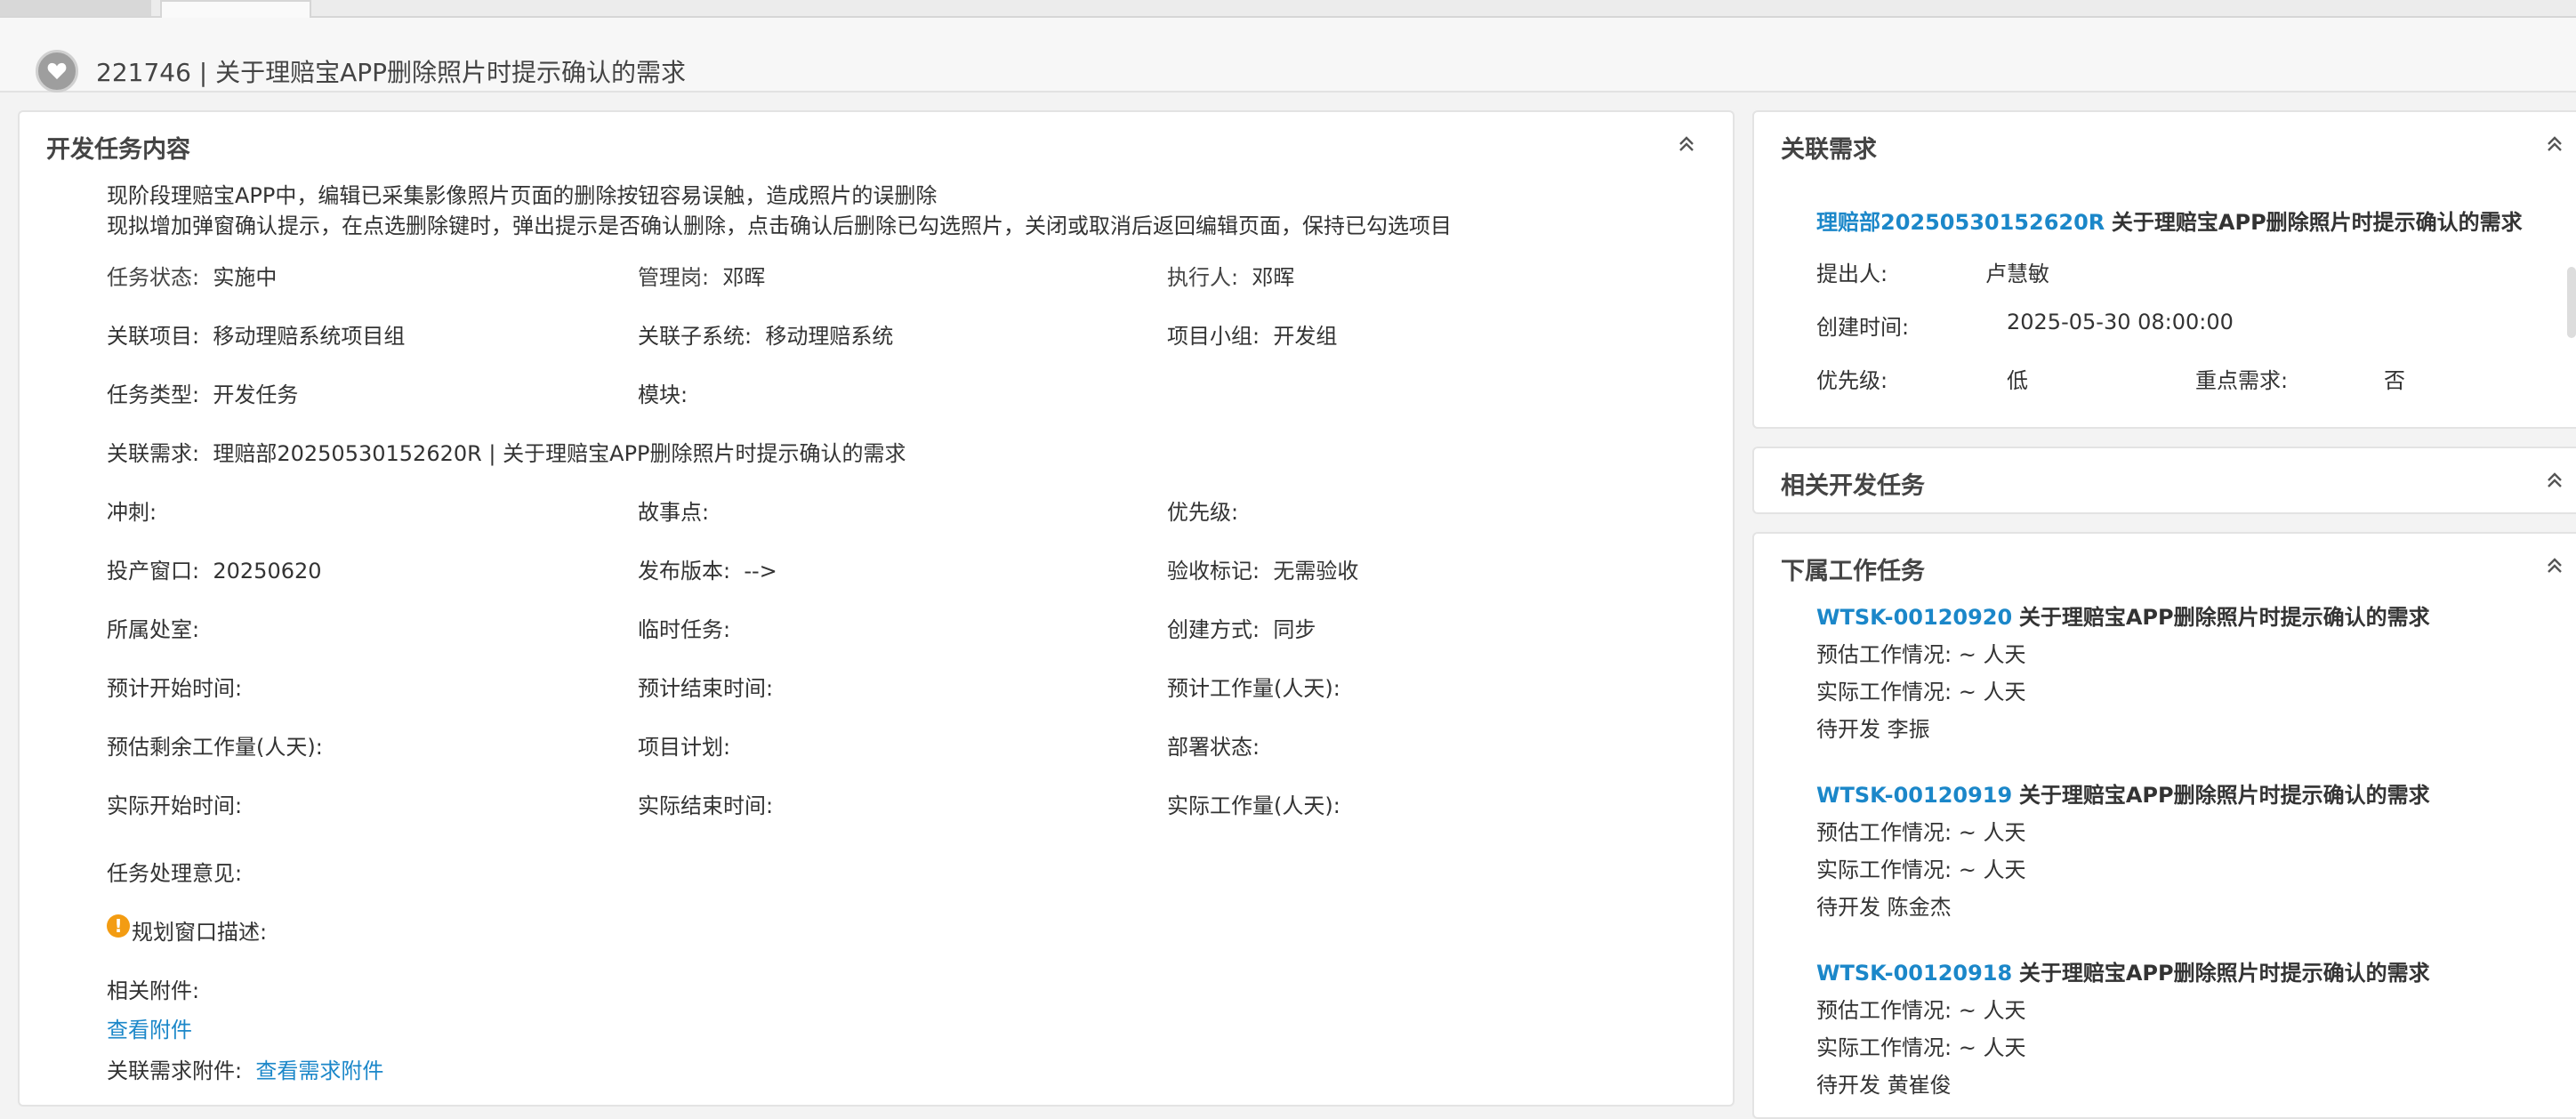 The image size is (2576, 1119). Describe the element at coordinates (744, 278) in the screenshot. I see `manager-value: 邓晖` at that location.